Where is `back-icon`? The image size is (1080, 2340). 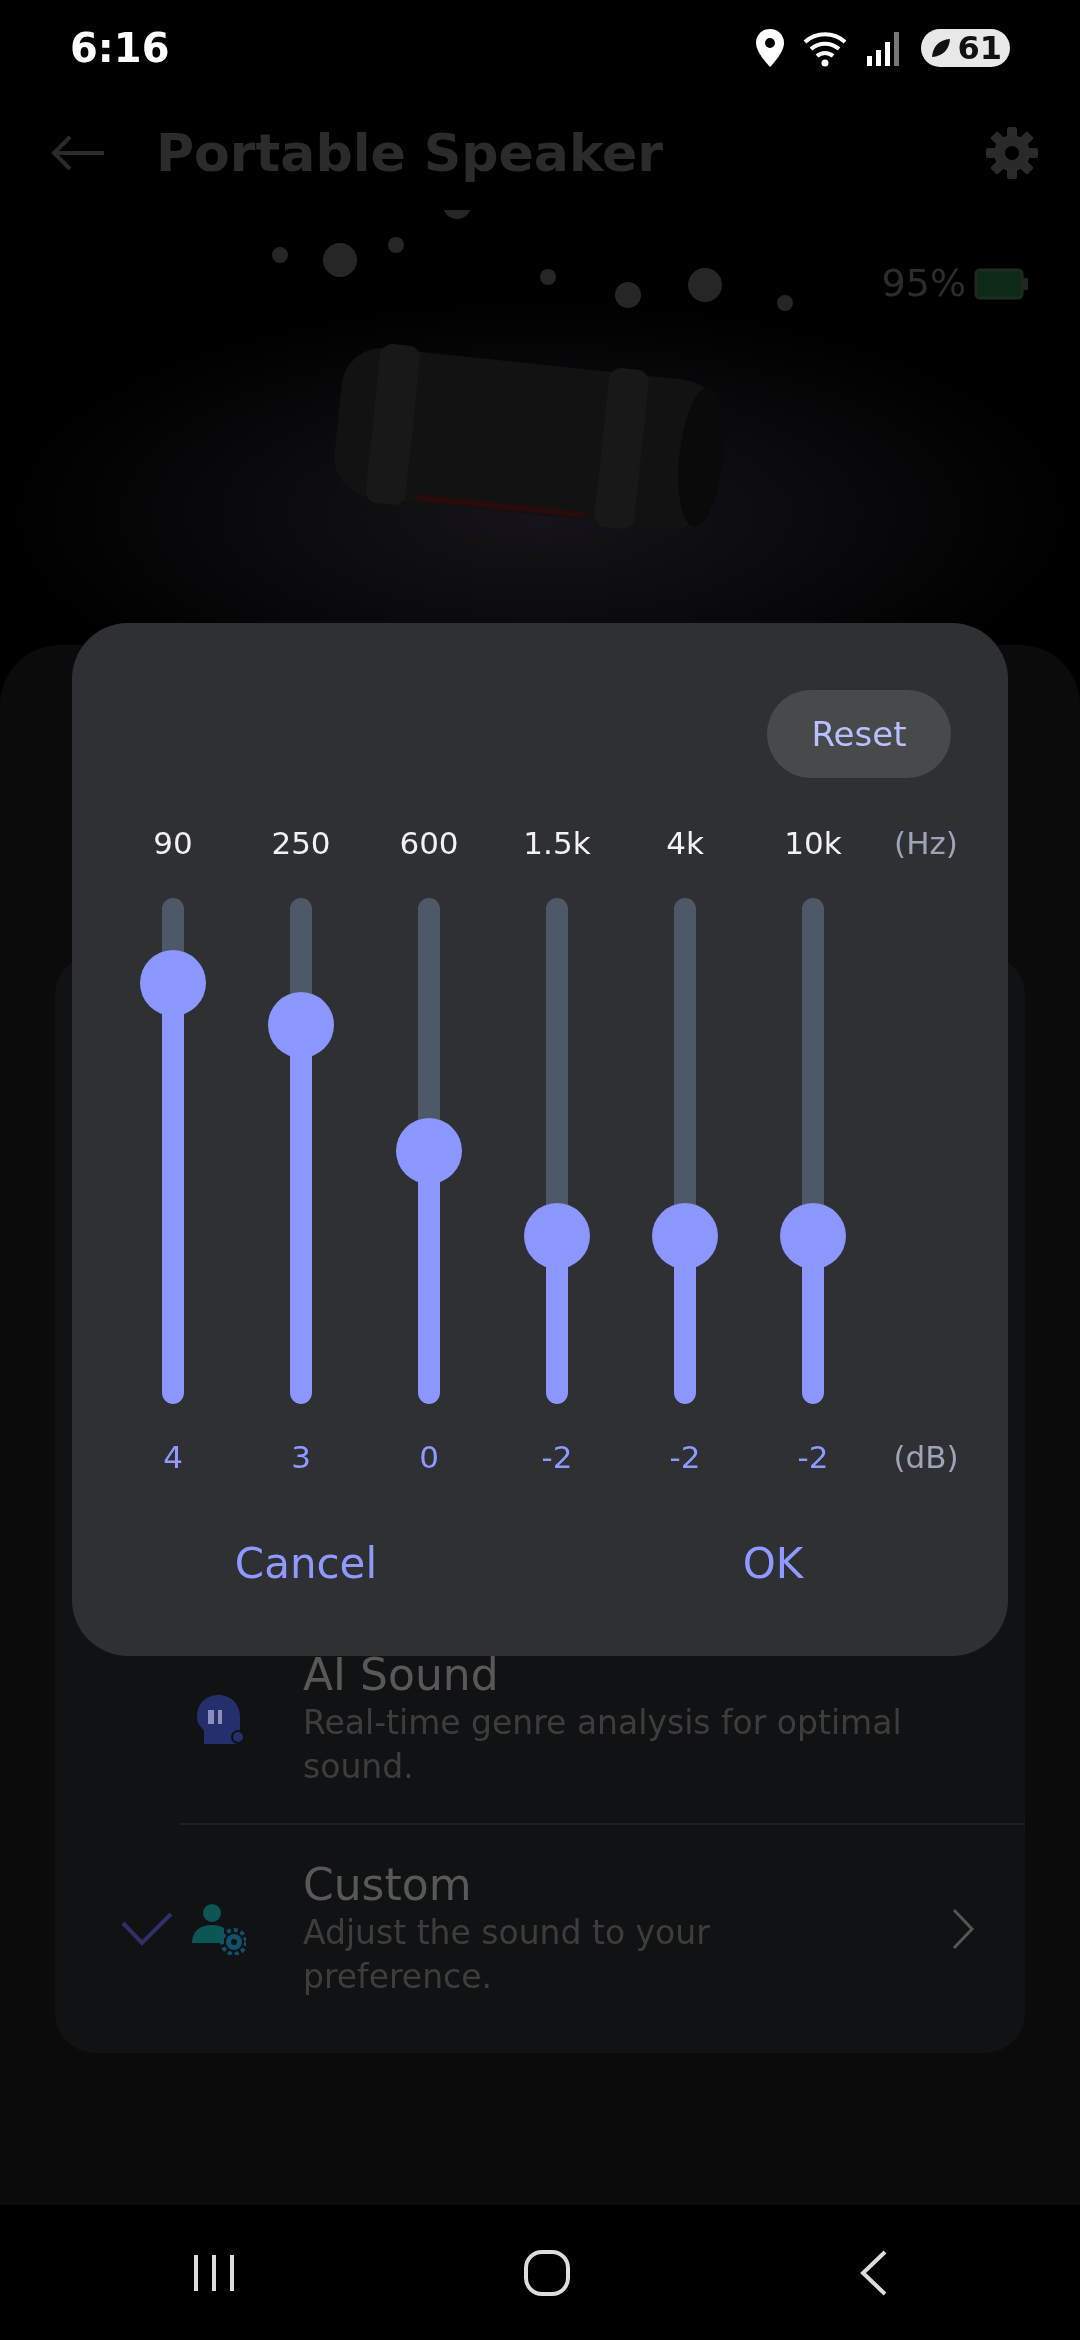 back-icon is located at coordinates (873, 2272).